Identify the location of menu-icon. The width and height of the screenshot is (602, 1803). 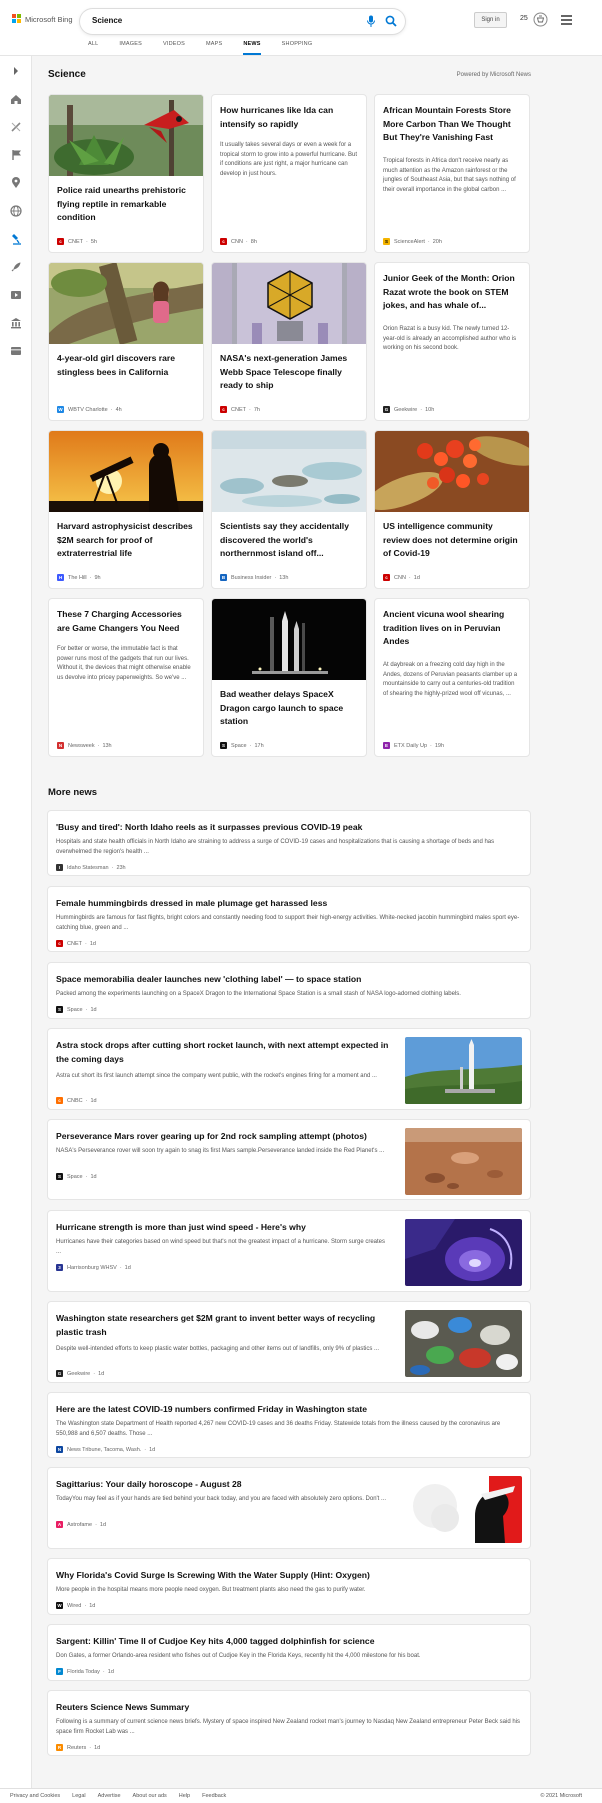
(566, 20).